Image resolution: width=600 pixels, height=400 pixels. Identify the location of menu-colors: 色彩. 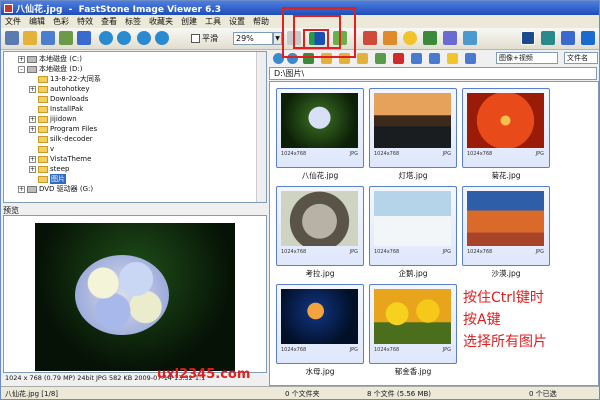
(61, 21).